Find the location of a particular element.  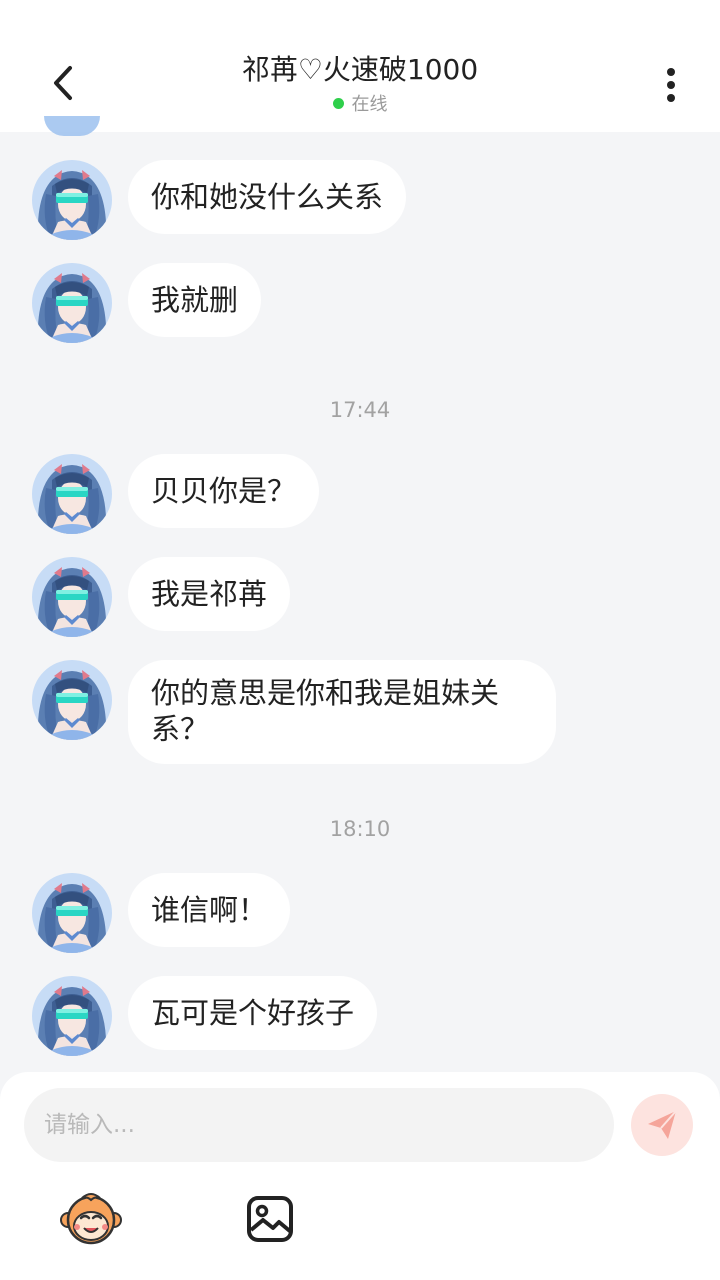

message-row: 我就删 is located at coordinates (147, 303).